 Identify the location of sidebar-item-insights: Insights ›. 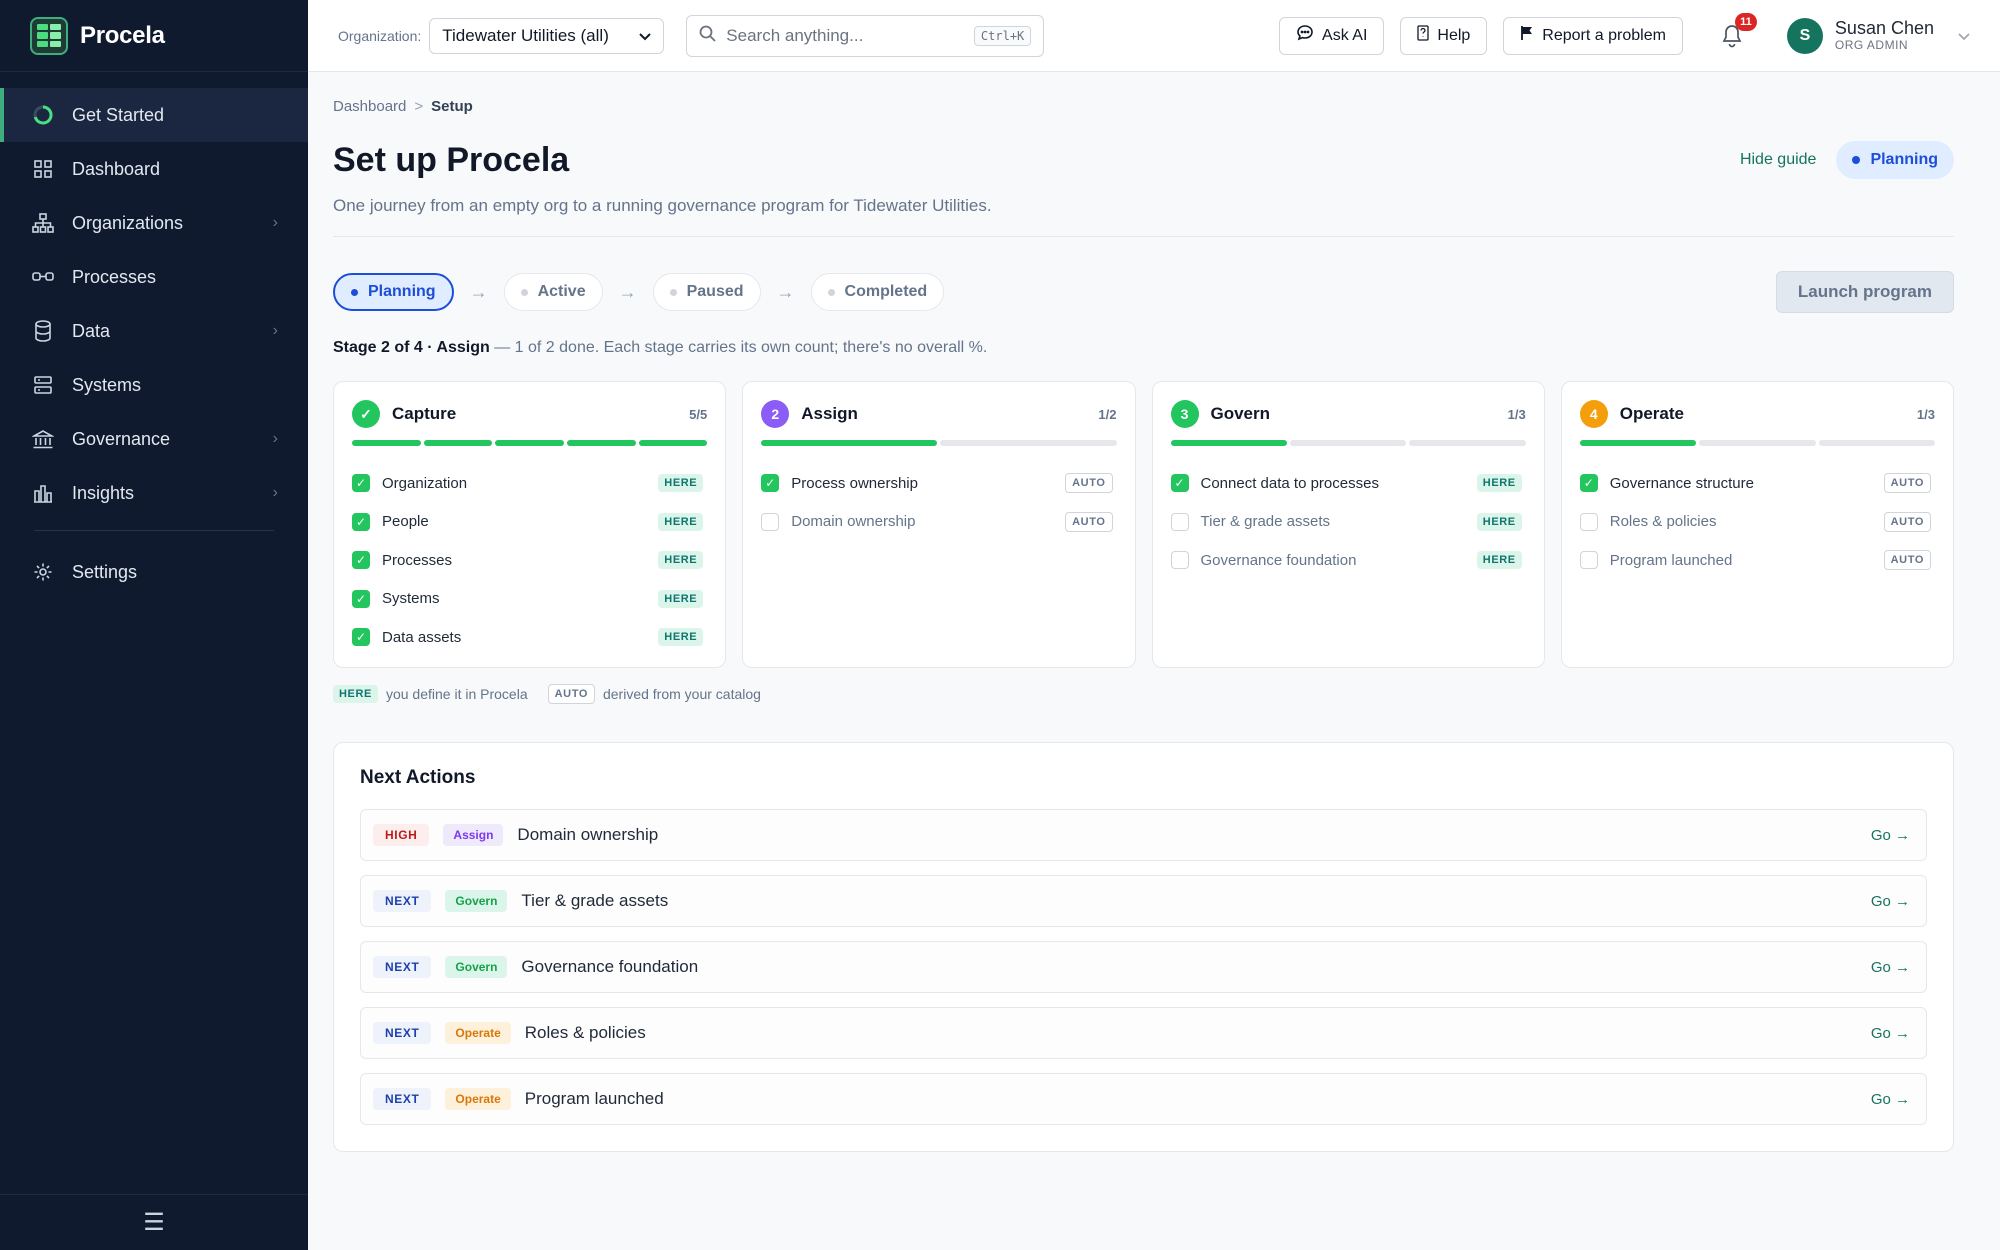
(154, 493).